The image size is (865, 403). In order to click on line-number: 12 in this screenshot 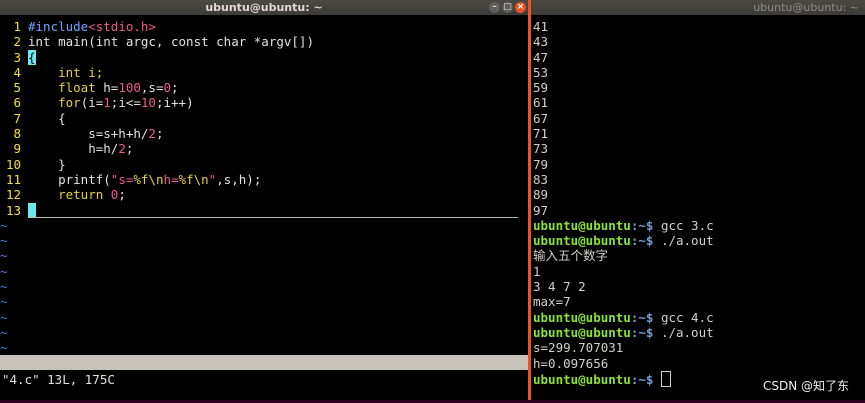, I will do `click(13, 195)`.